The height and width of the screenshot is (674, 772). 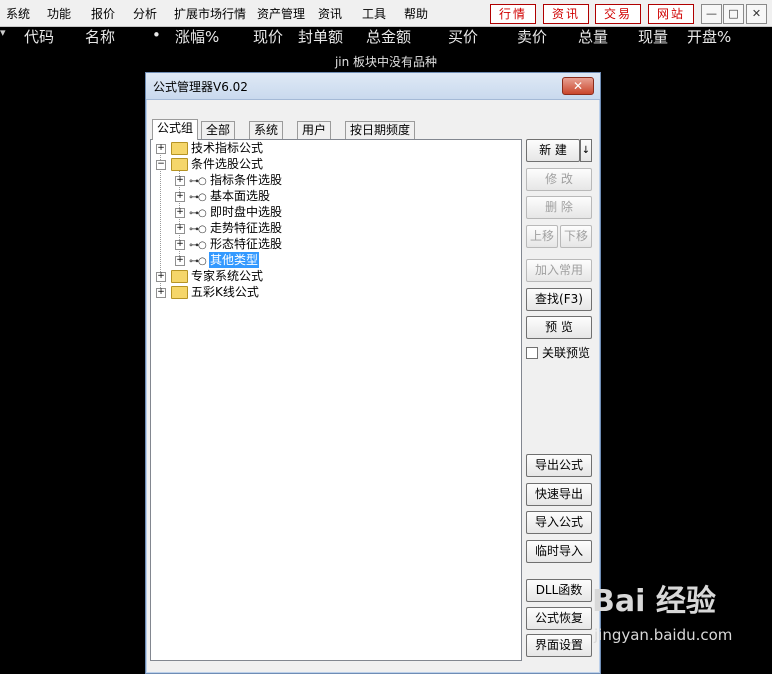 What do you see at coordinates (559, 618) in the screenshot?
I see `formula-restore-button: 公式恢复` at bounding box center [559, 618].